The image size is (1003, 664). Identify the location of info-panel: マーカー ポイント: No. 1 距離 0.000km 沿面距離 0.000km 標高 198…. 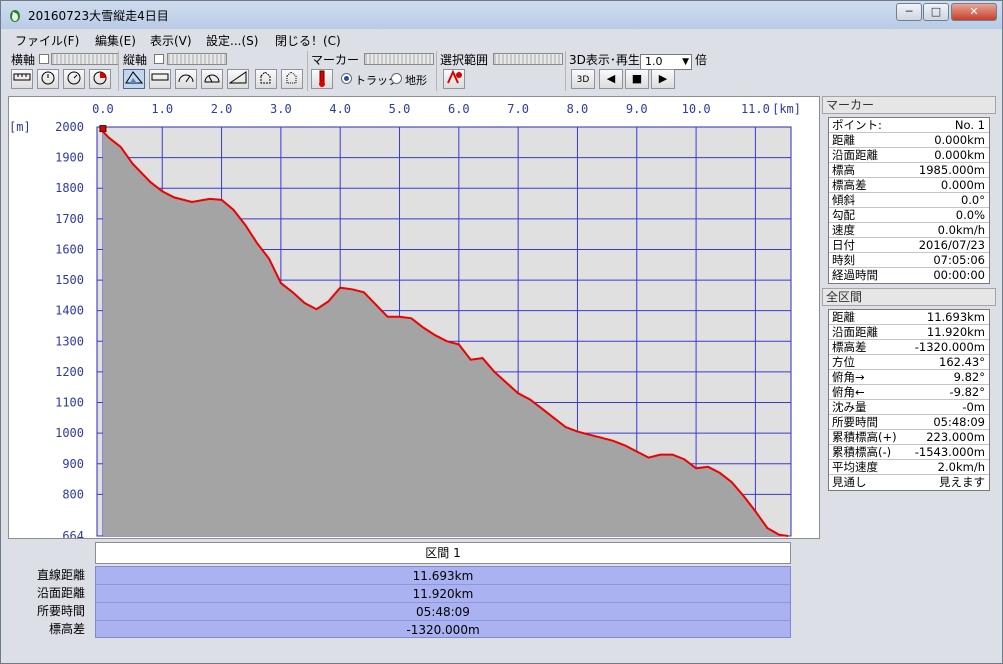
(910, 296).